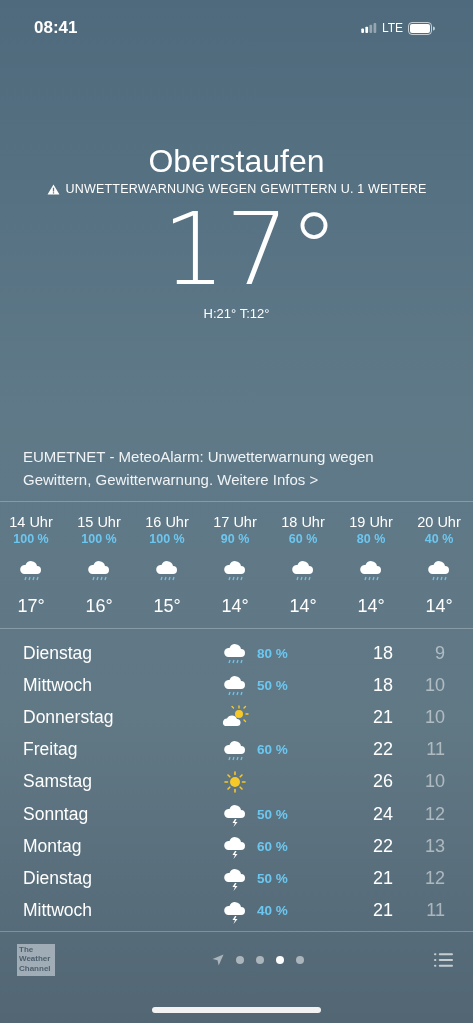  I want to click on weekday-label: Donnerstag, so click(68, 717).